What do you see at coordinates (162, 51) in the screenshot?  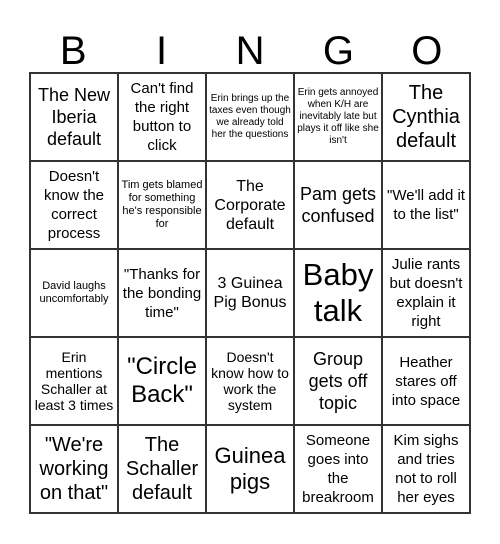 I see `header-letter-i: I` at bounding box center [162, 51].